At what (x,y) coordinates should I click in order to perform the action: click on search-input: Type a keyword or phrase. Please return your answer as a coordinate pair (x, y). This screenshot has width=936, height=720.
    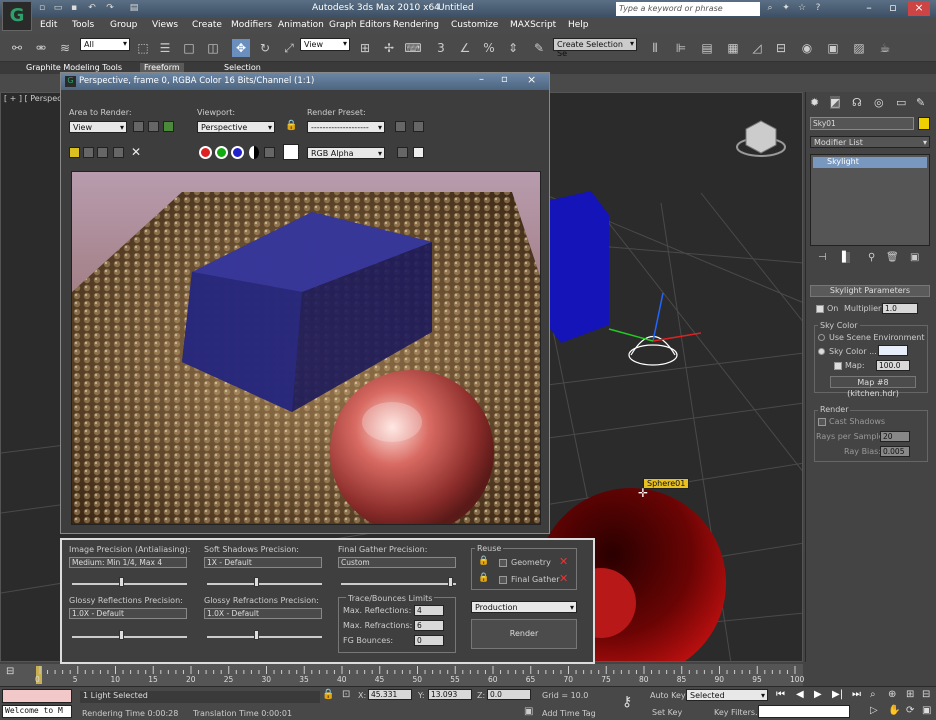
    Looking at the image, I should click on (688, 9).